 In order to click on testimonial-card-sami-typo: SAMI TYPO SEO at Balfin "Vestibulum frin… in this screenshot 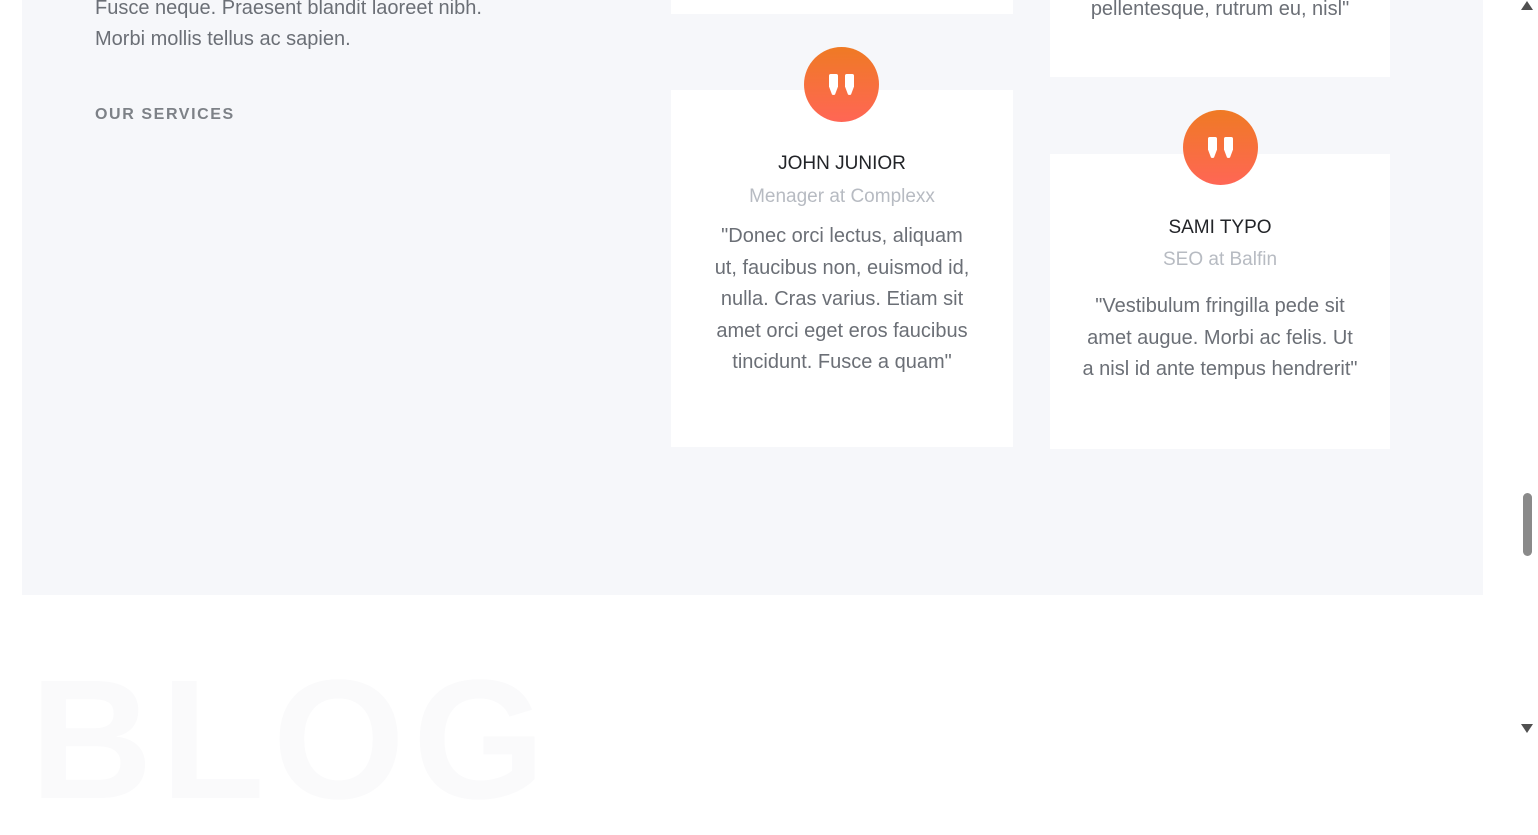, I will do `click(1220, 301)`.